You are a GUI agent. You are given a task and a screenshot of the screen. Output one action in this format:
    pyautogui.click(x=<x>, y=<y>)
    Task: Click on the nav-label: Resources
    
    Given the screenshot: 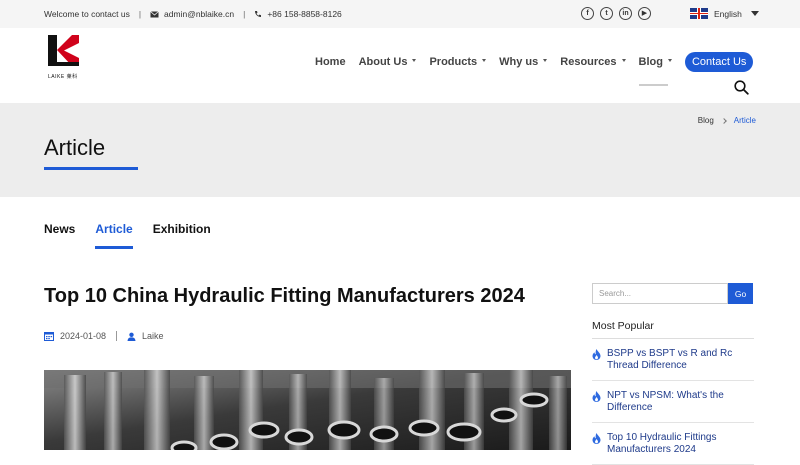 What is the action you would take?
    pyautogui.click(x=588, y=62)
    